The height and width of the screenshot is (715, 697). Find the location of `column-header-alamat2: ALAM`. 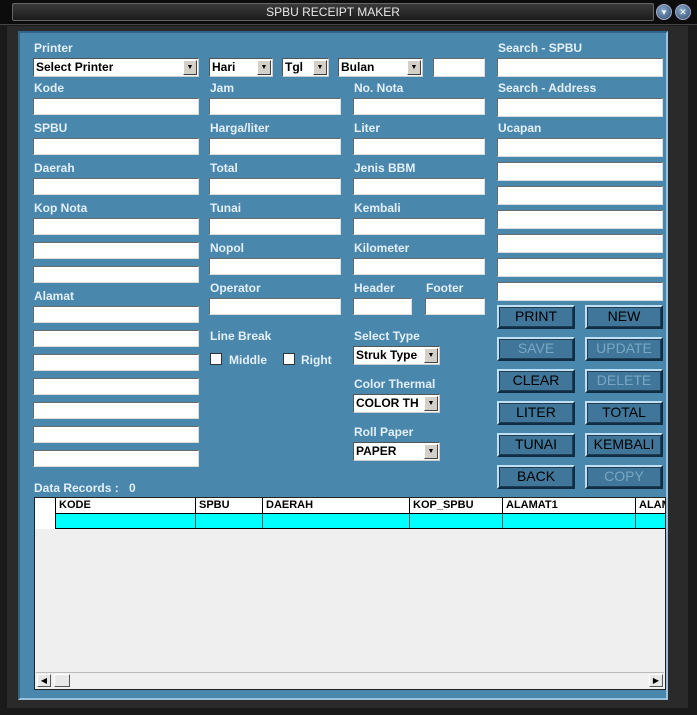

column-header-alamat2: ALAM is located at coordinates (650, 505).